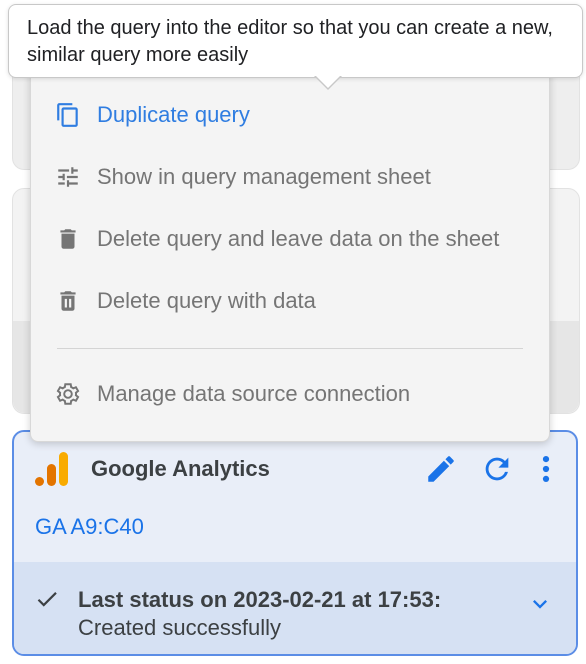 Image resolution: width=586 pixels, height=664 pixels. What do you see at coordinates (298, 238) in the screenshot?
I see `menu-item-label: Delete query and leave data on the sheet` at bounding box center [298, 238].